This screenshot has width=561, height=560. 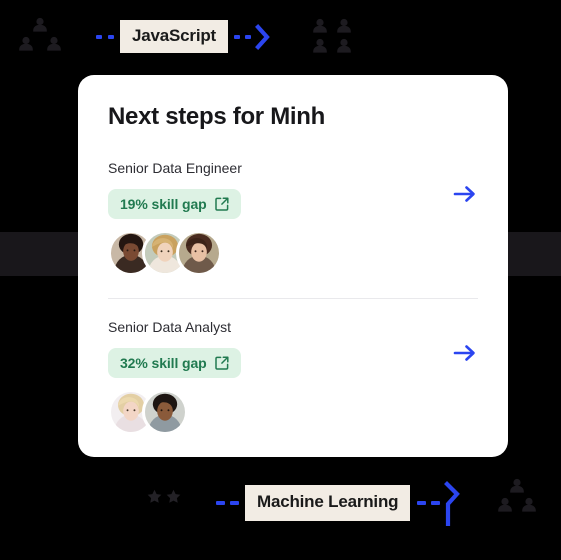 What do you see at coordinates (169, 326) in the screenshot?
I see `role-title: Senior Data Analyst` at bounding box center [169, 326].